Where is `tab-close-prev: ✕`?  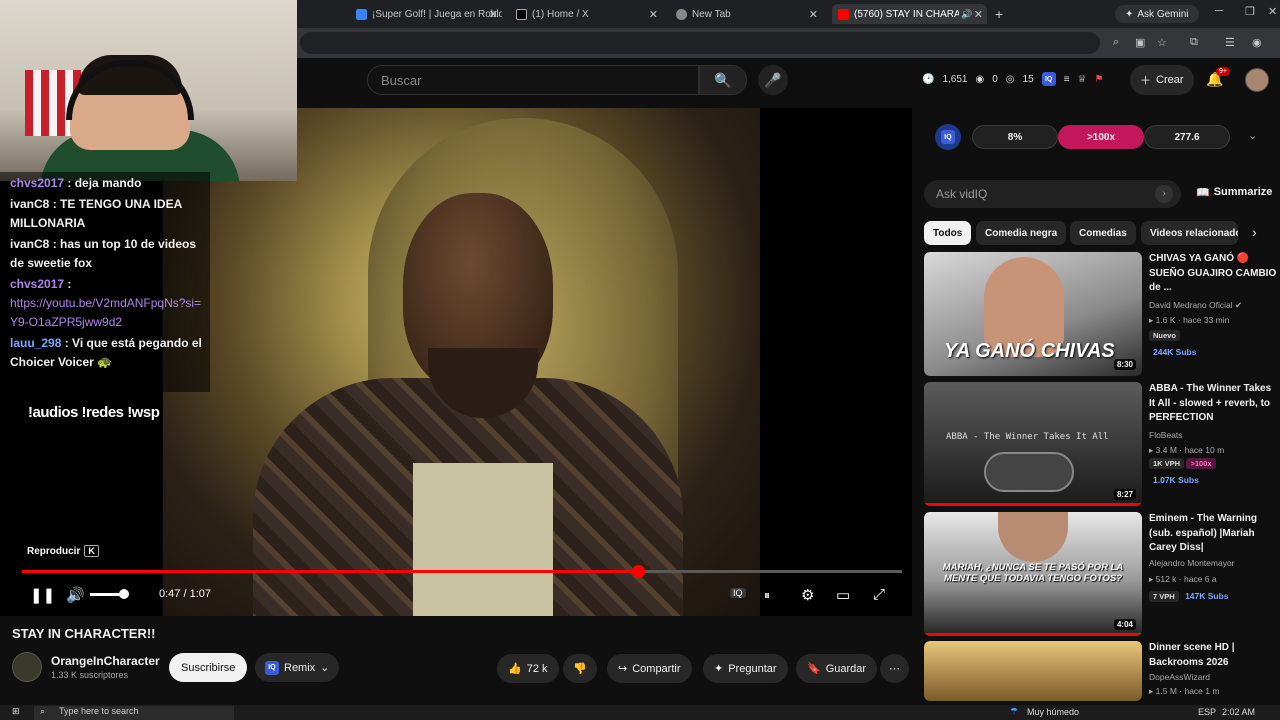 tab-close-prev: ✕ is located at coordinates (340, 14).